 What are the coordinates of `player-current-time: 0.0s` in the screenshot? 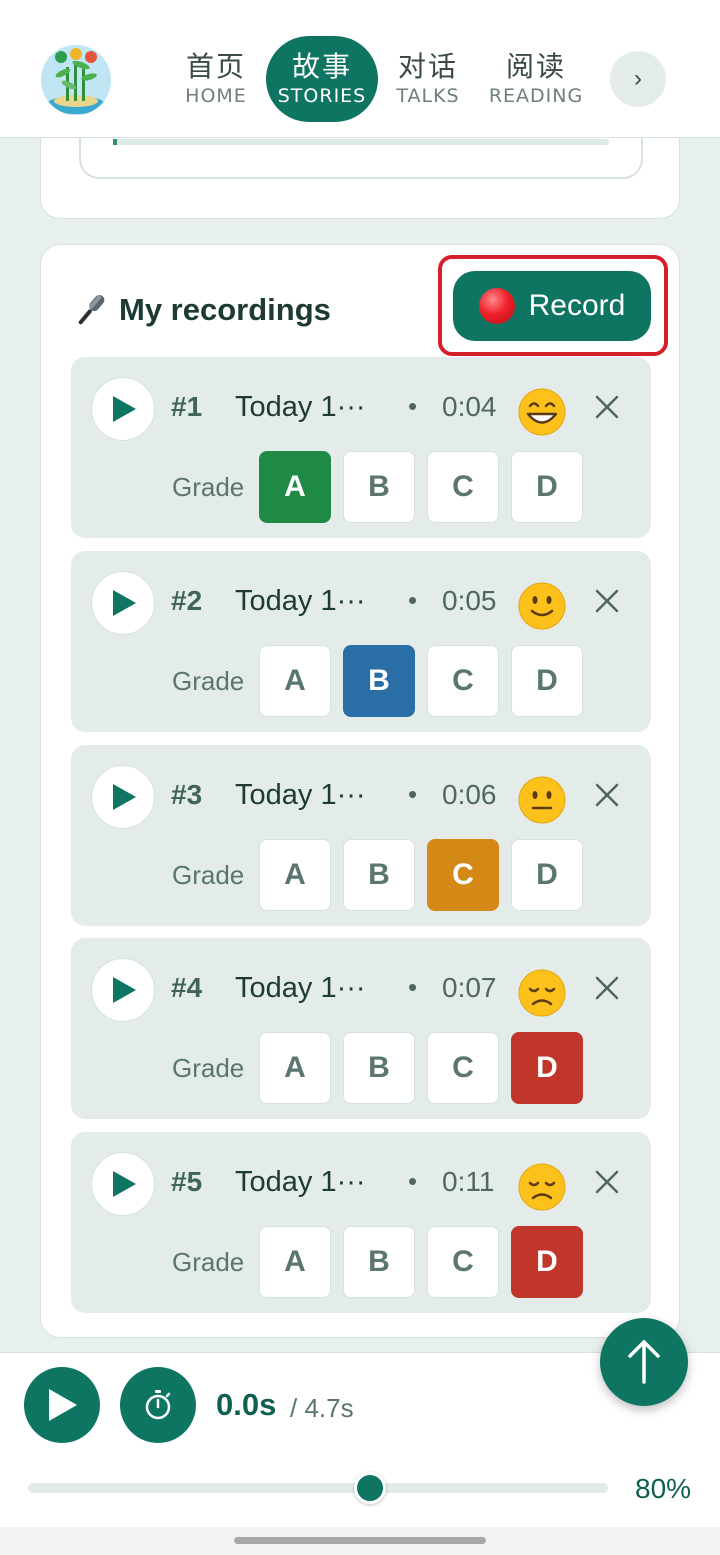 It's located at (246, 1404).